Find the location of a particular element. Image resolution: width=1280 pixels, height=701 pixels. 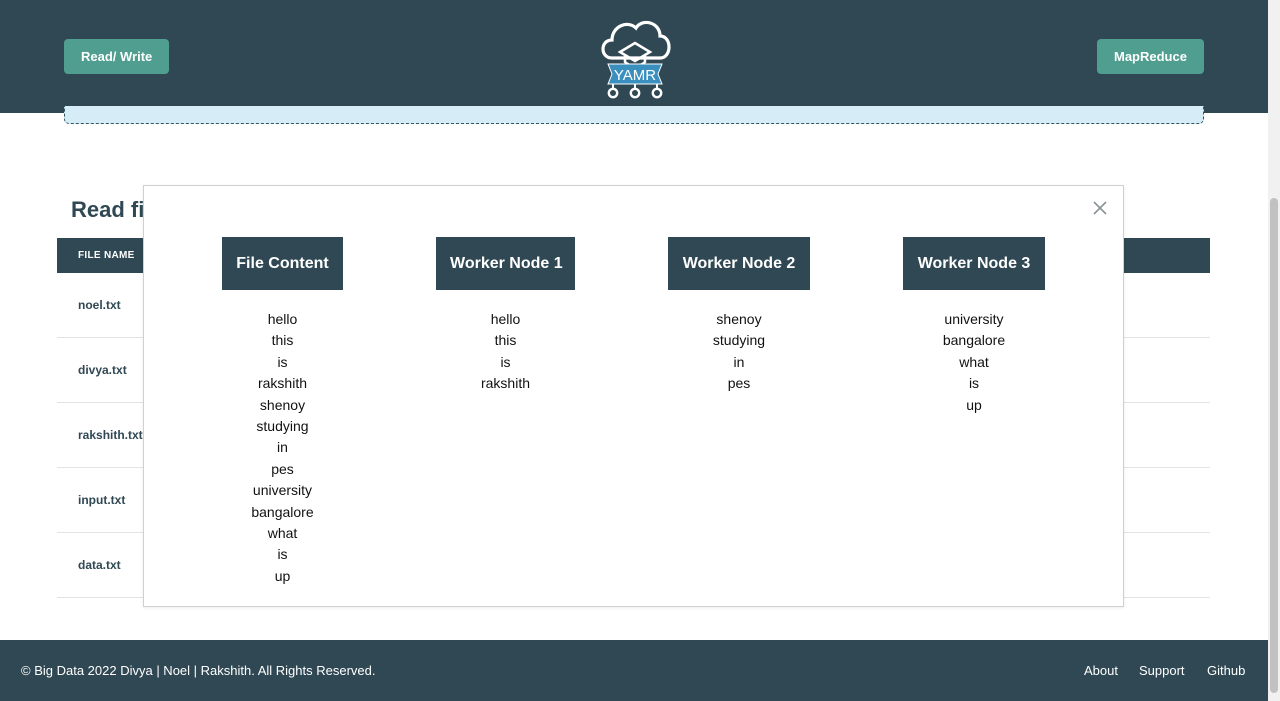

column-title: Worker Node 1 is located at coordinates (505, 263).